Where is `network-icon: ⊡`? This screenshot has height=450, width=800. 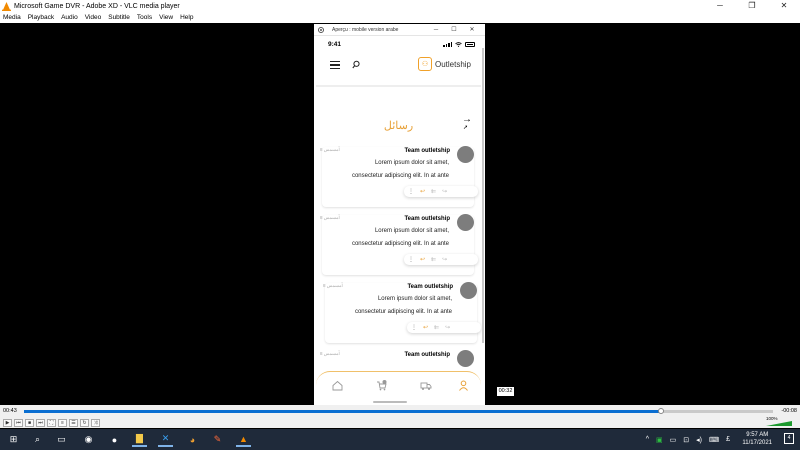 network-icon: ⊡ is located at coordinates (686, 440).